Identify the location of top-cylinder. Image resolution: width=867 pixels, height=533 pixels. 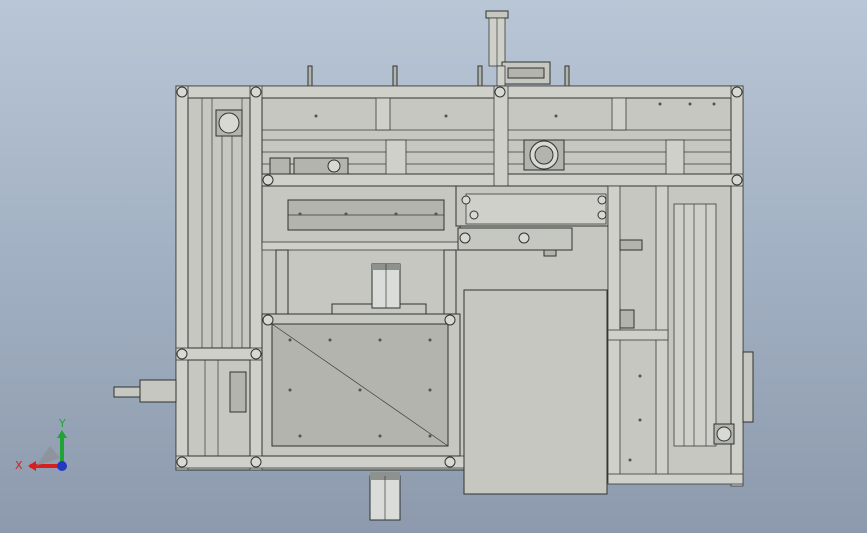
(518, 48).